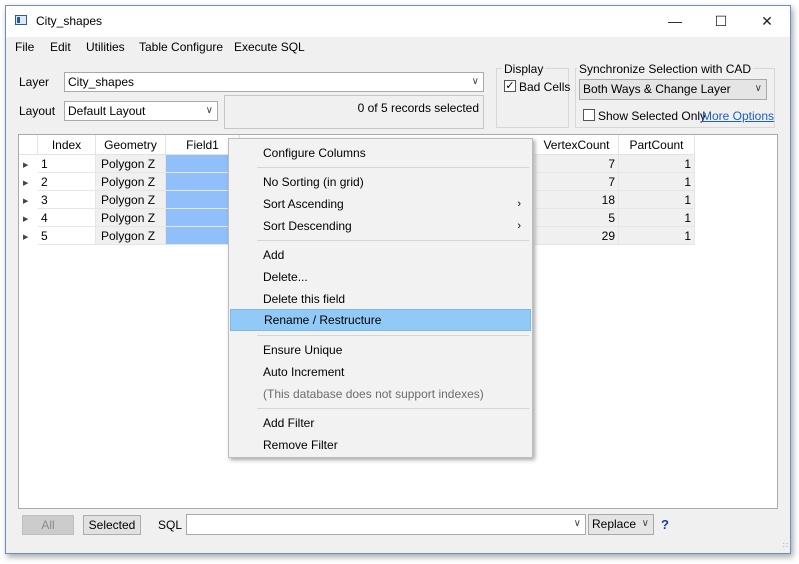 The width and height of the screenshot is (799, 564). Describe the element at coordinates (545, 87) in the screenshot. I see `bad-cells-label: Bad Cells` at that location.